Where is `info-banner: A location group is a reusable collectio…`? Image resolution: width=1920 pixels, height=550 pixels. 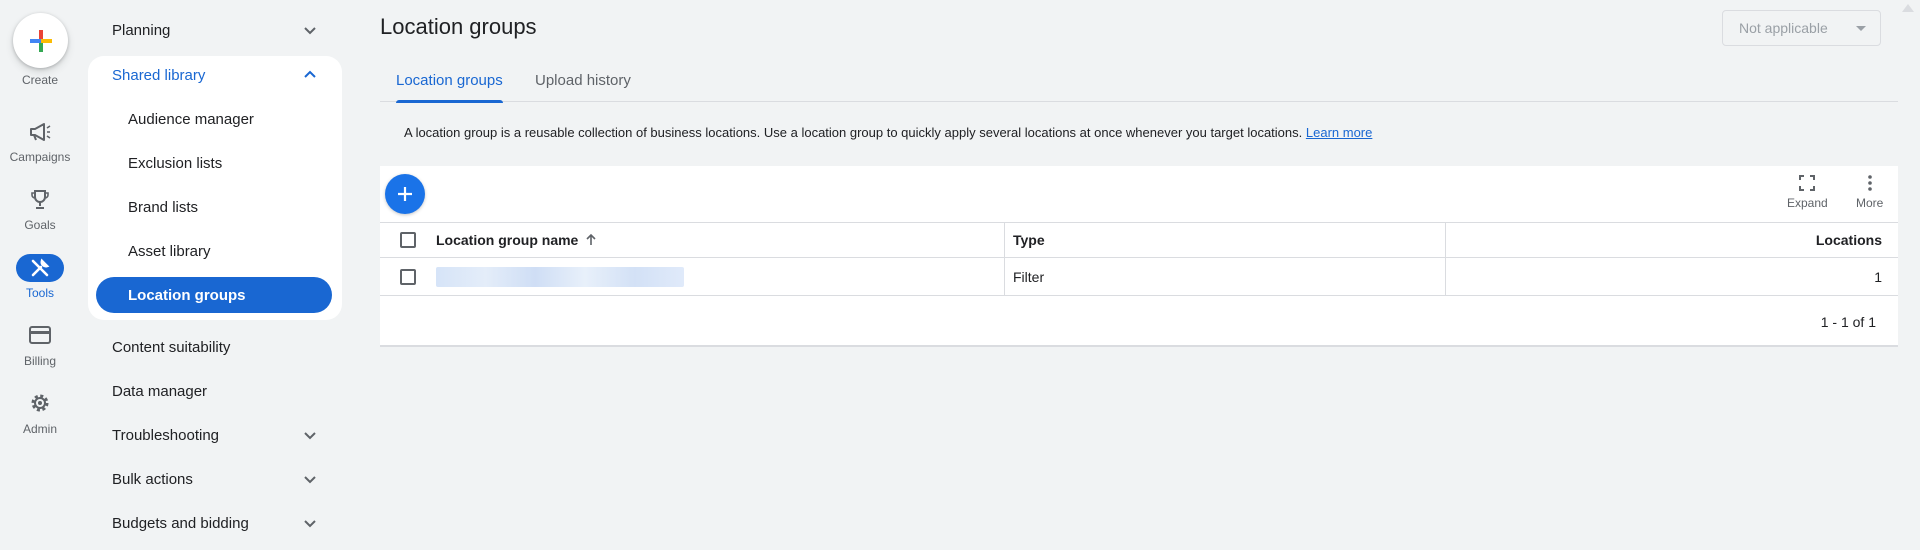
info-banner: A location group is a reusable collectio… is located at coordinates (888, 132).